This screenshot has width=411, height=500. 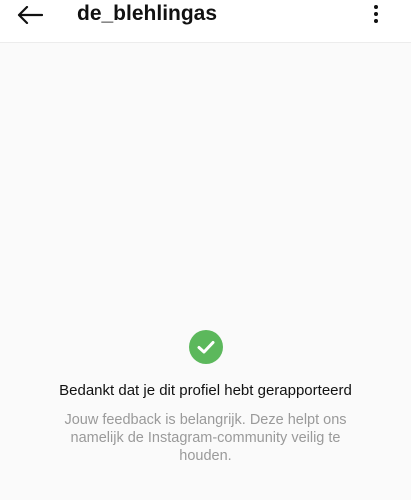 I want to click on more-options-button, so click(x=376, y=14).